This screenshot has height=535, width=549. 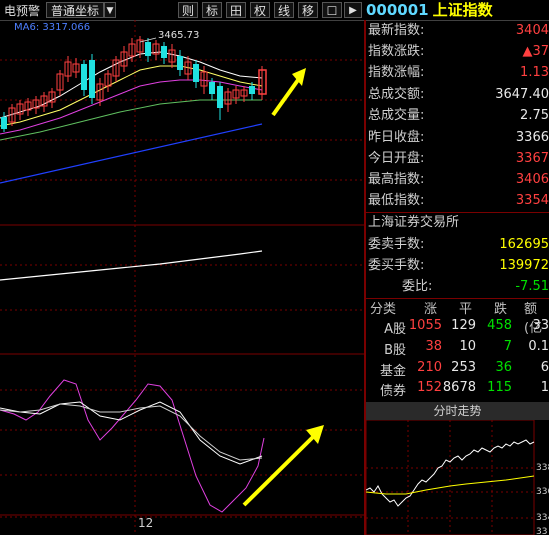 I want to click on btn-ce: 则, so click(x=188, y=10).